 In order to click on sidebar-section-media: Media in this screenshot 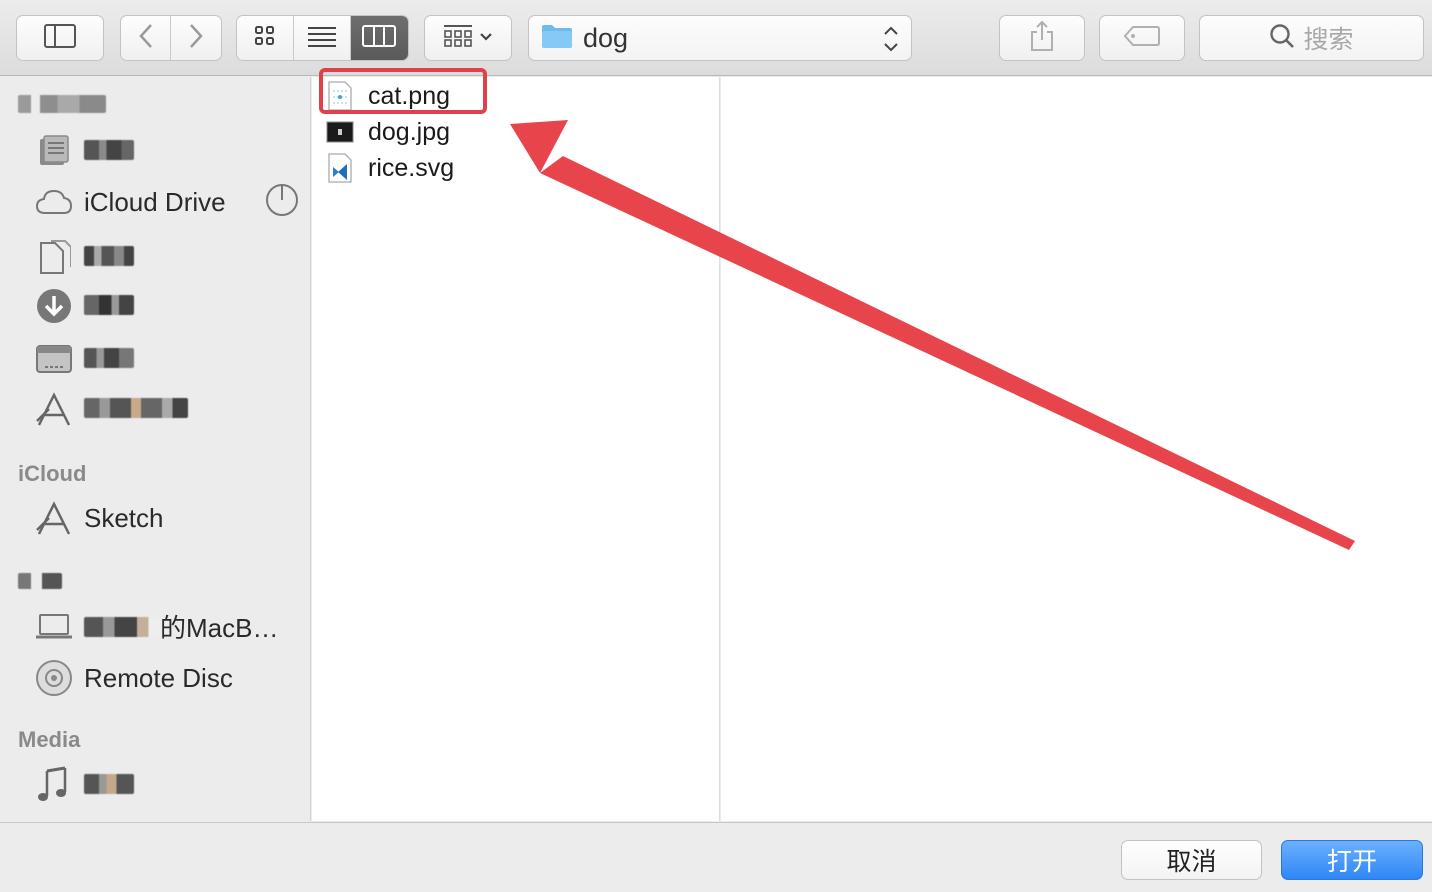, I will do `click(49, 739)`.